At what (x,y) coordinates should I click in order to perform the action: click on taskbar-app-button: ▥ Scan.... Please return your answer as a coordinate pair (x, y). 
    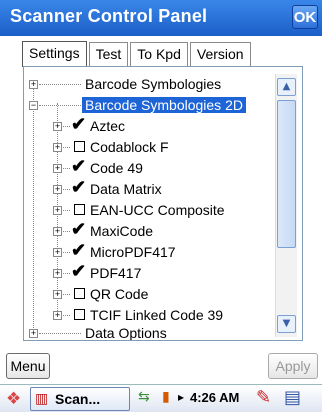
    Looking at the image, I should click on (80, 399).